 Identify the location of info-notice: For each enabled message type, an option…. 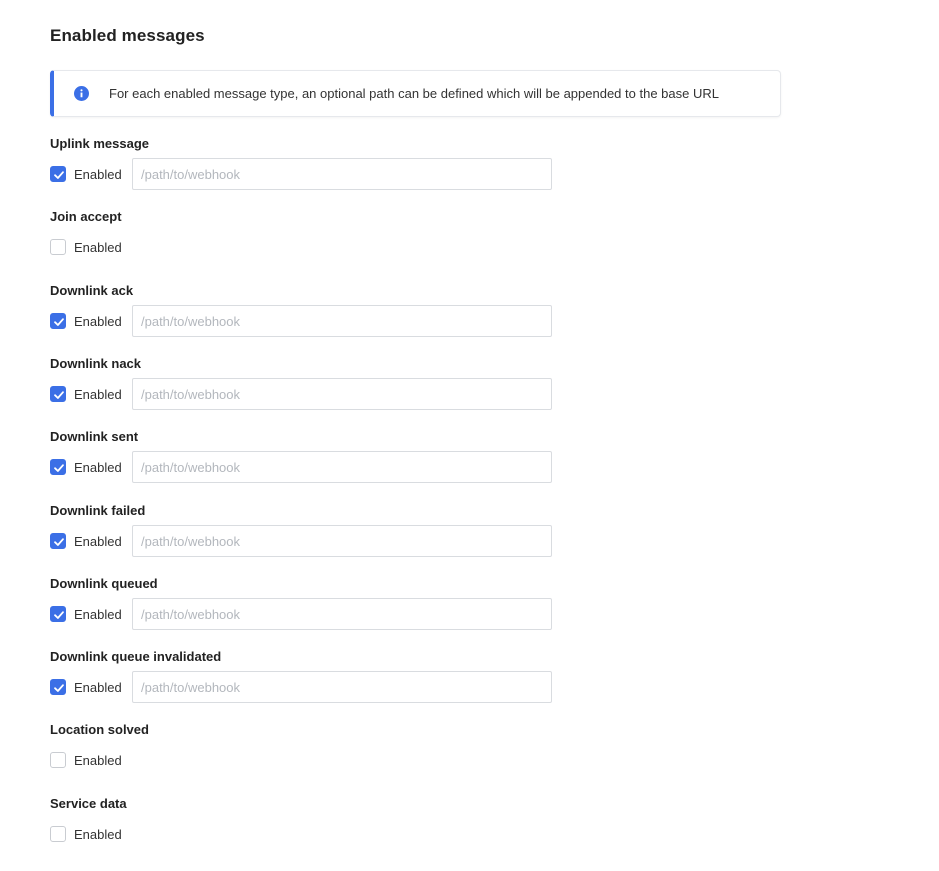
(415, 93).